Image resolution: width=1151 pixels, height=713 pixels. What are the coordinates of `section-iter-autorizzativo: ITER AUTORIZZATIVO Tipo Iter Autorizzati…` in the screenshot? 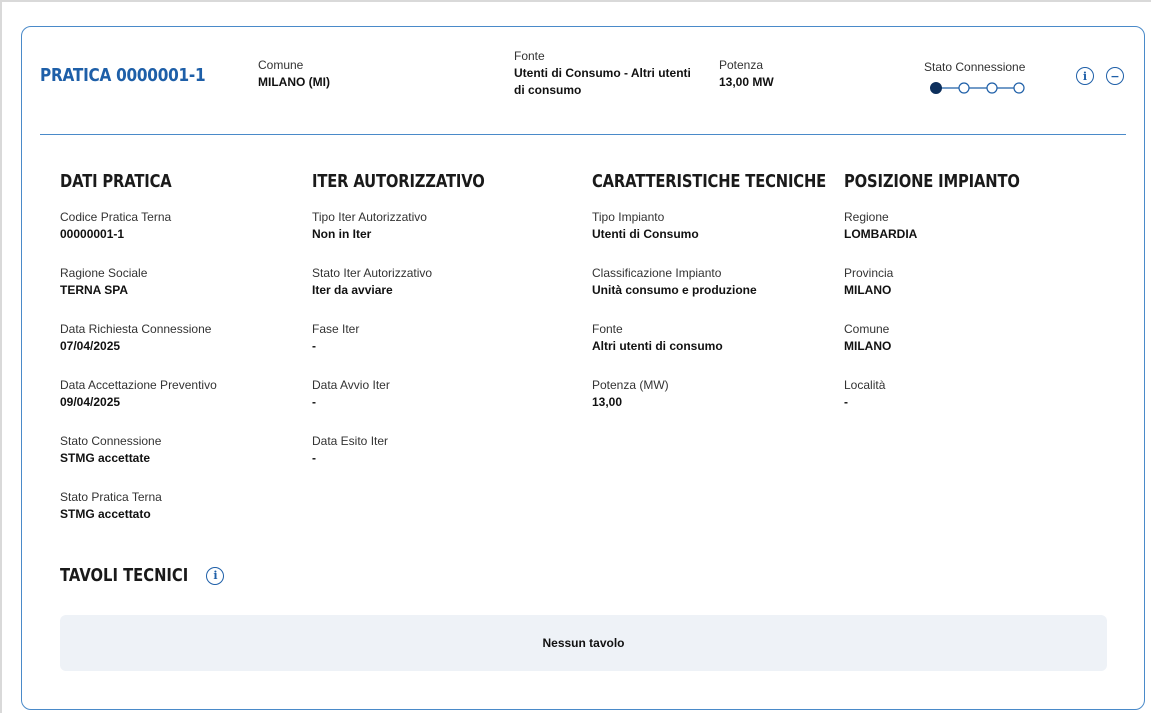 It's located at (417, 330).